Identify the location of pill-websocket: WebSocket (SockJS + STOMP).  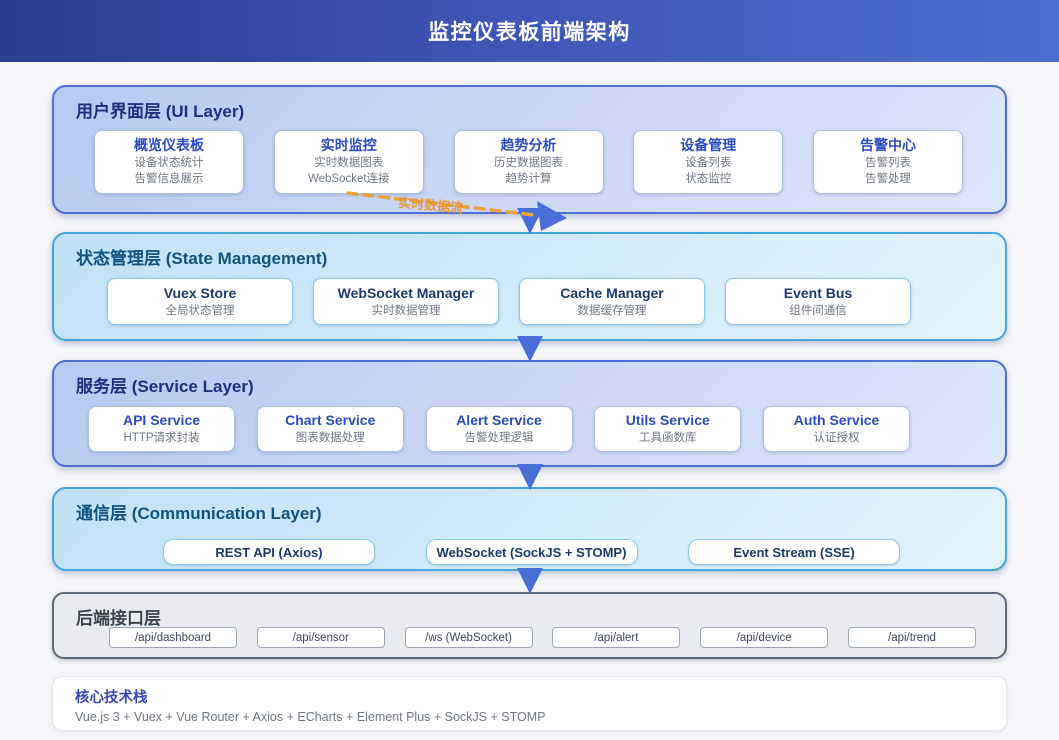
(531, 552).